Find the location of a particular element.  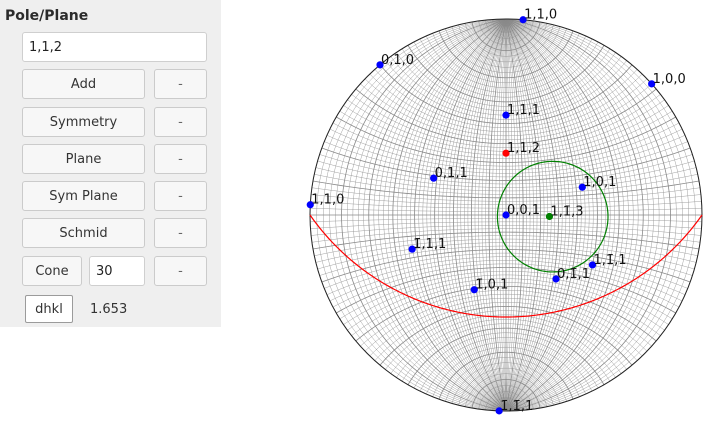

pole-8-label: 0,0,1 is located at coordinates (523, 210).